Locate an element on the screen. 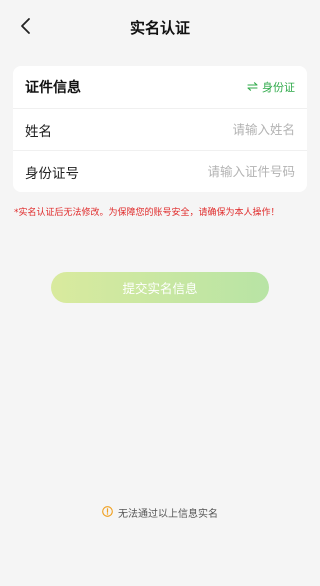 The height and width of the screenshot is (586, 320). swap-arrows-icon is located at coordinates (252, 87).